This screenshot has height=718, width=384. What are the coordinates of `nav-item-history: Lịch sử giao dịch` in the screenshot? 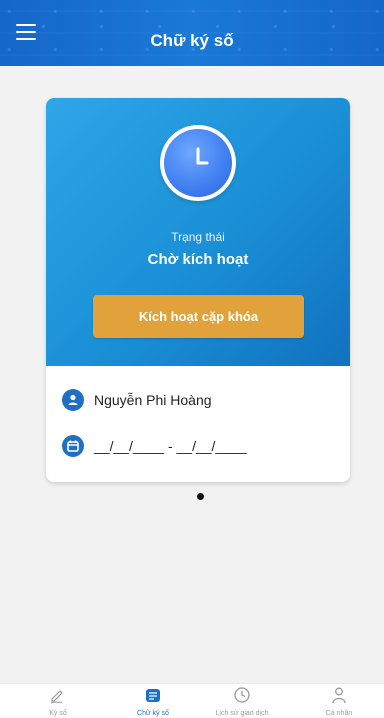 It's located at (242, 702).